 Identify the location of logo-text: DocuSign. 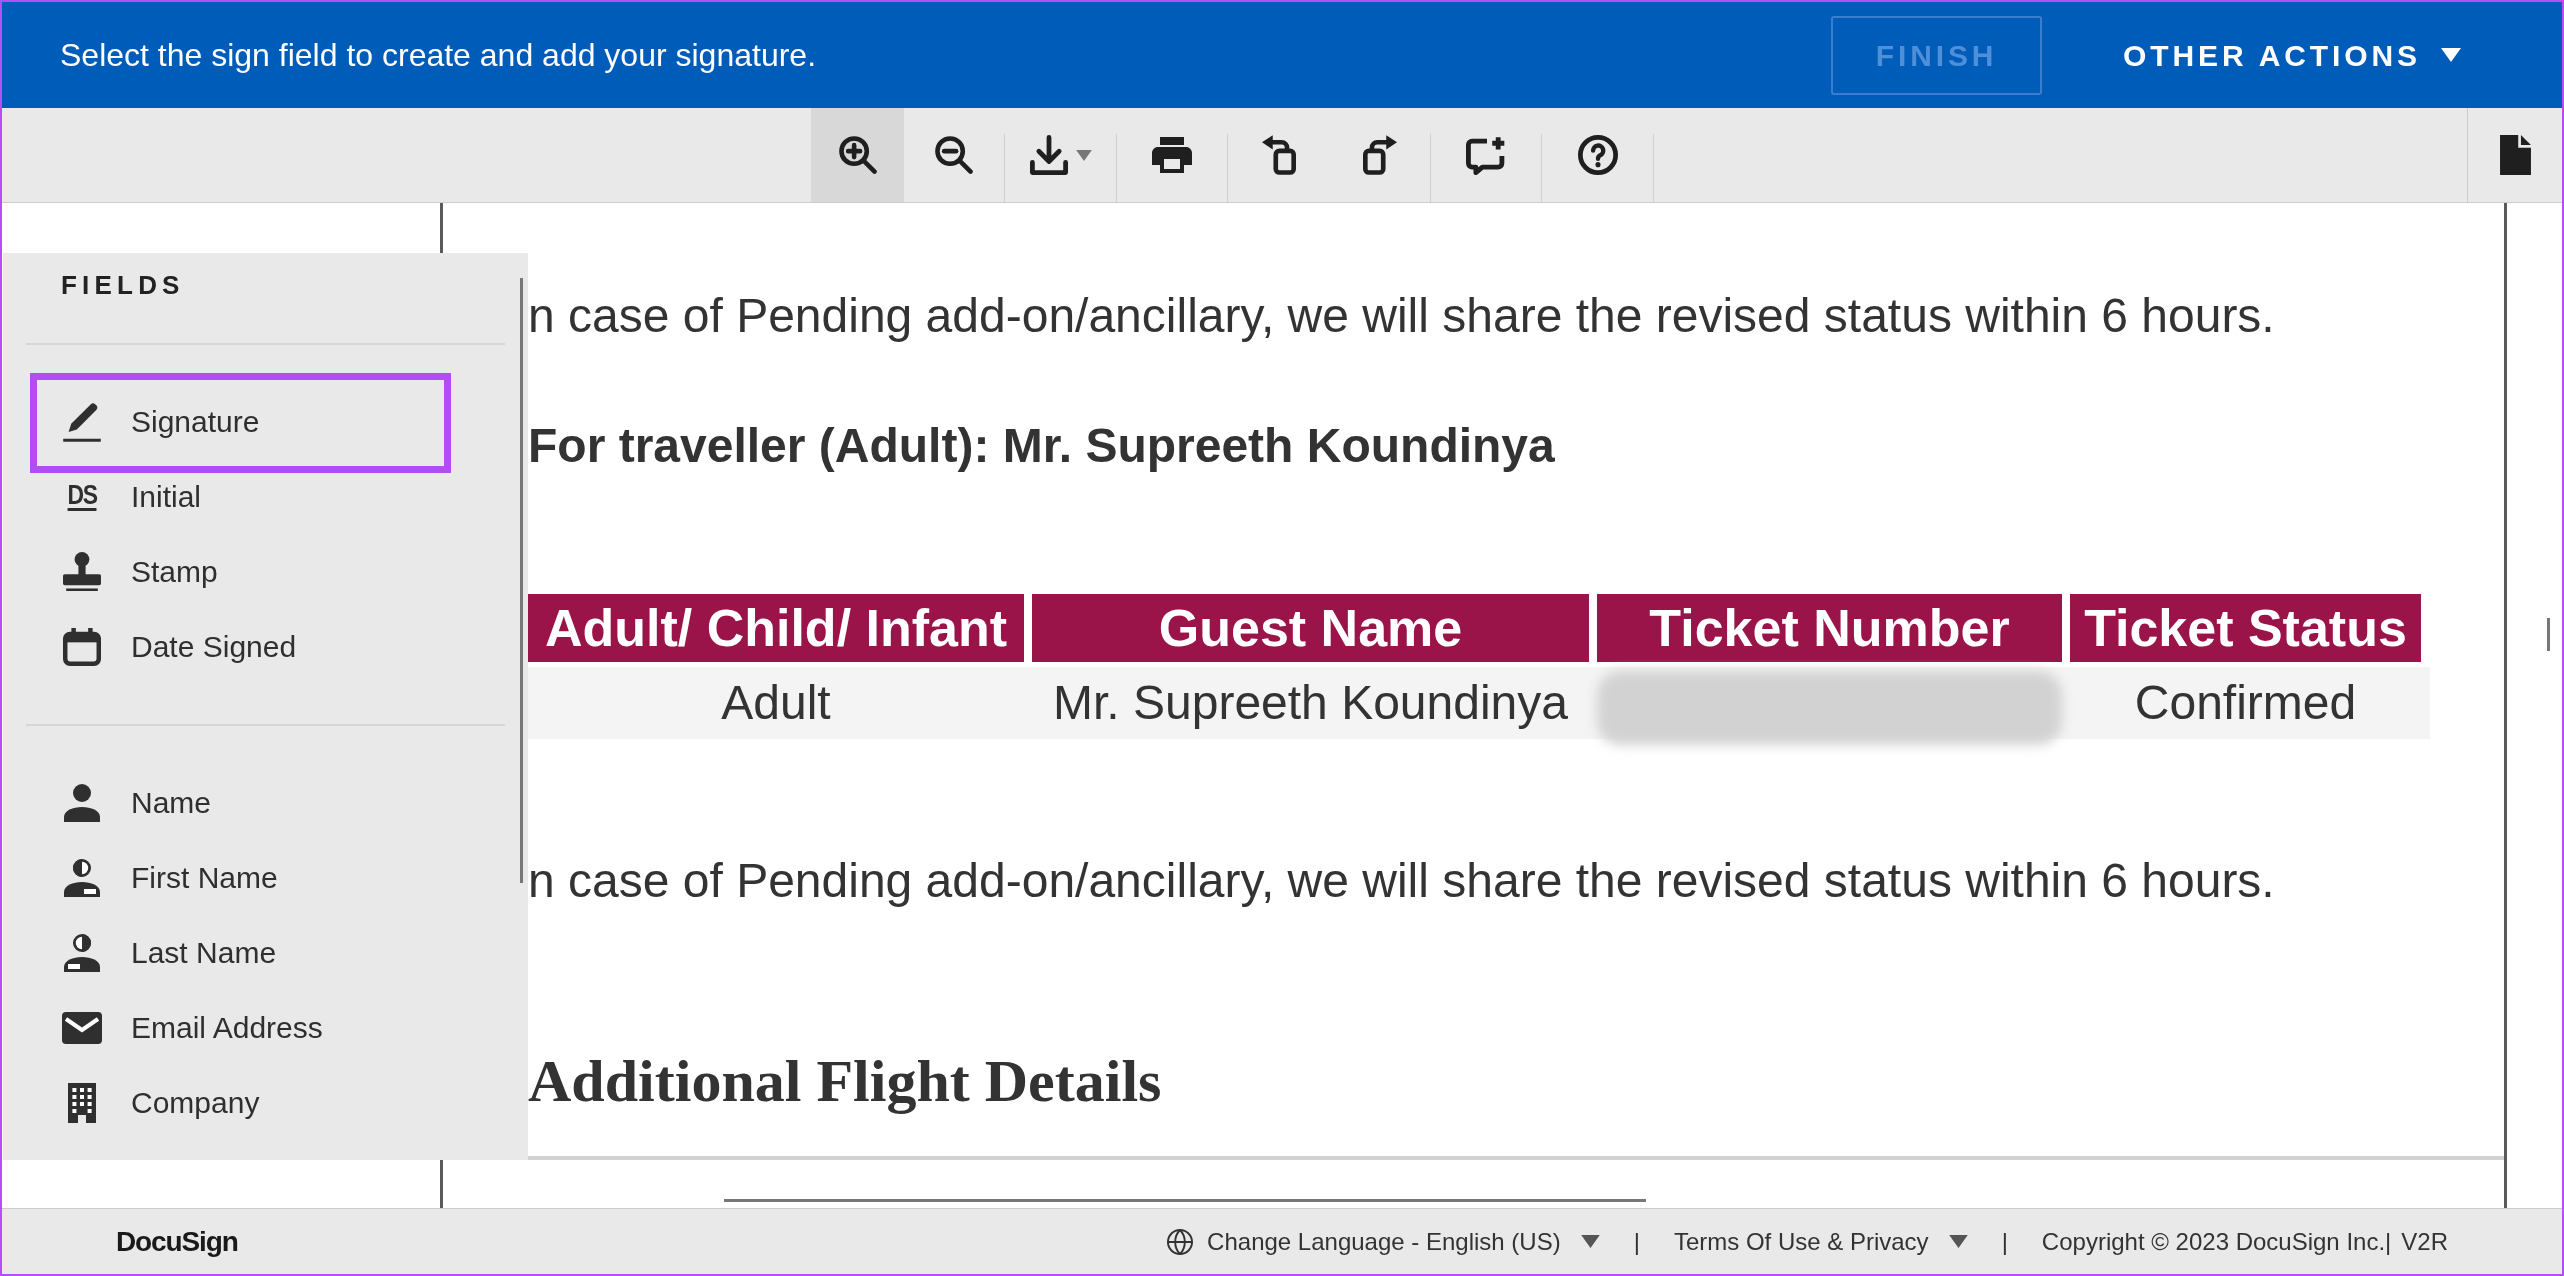
(177, 1241).